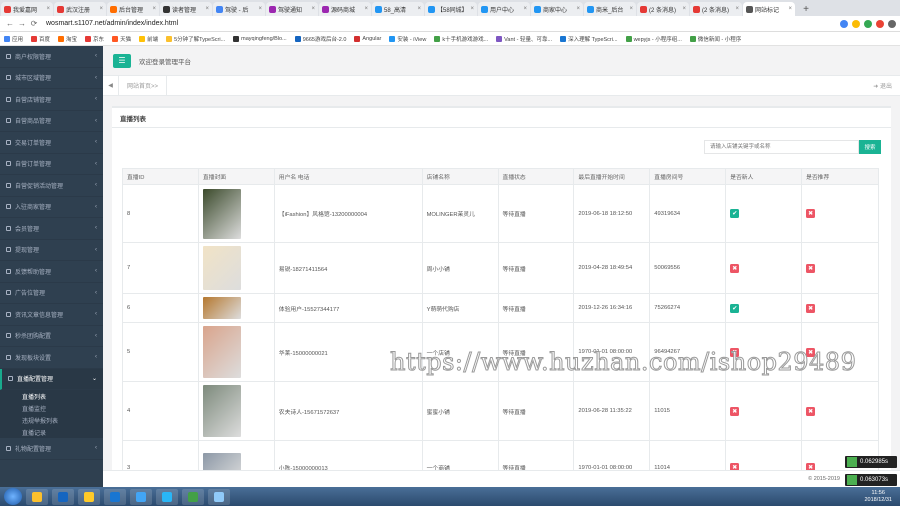  I want to click on browser-tab: 58_高清 ×, so click(398, 9).